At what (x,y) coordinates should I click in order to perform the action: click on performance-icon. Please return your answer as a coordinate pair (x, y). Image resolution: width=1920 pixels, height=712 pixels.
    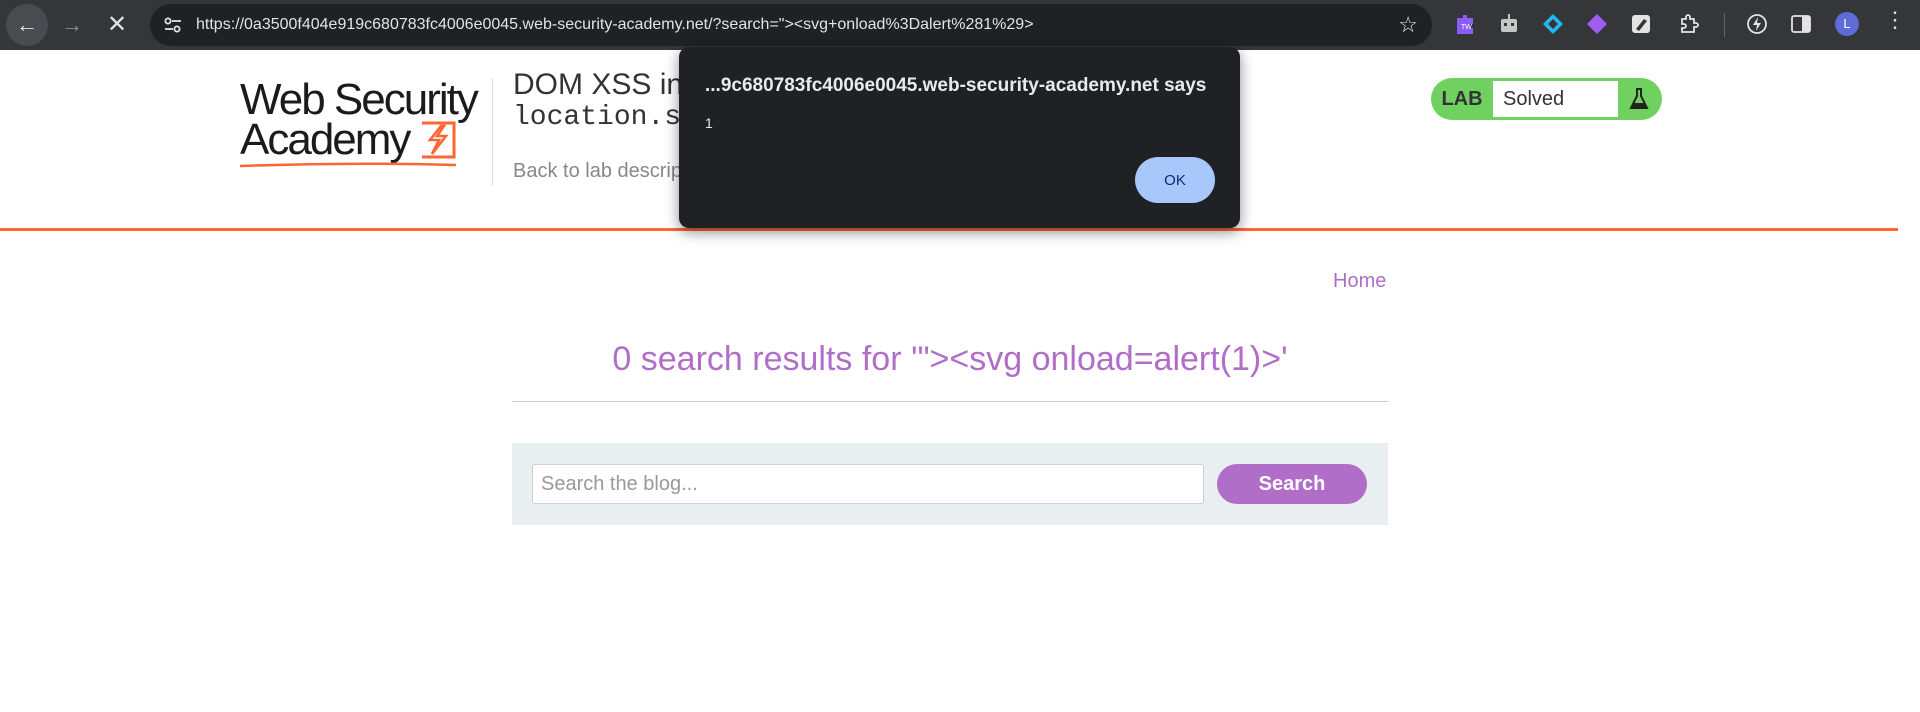
    Looking at the image, I should click on (1757, 24).